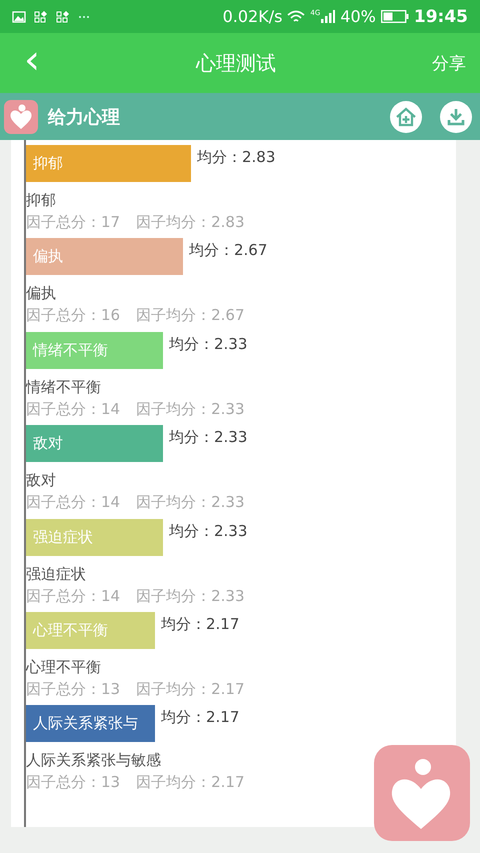 This screenshot has width=480, height=853. Describe the element at coordinates (228, 250) in the screenshot. I see `mean-score: 均分：2.67` at that location.